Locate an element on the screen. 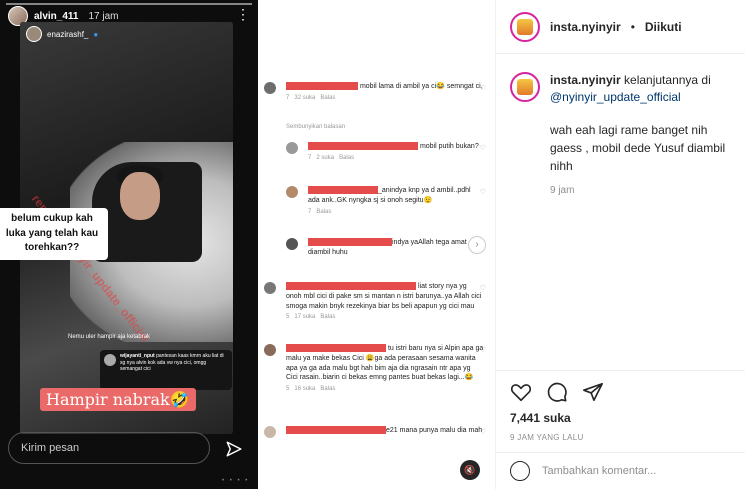  caption-text: kelanjutannya di is located at coordinates (667, 80).